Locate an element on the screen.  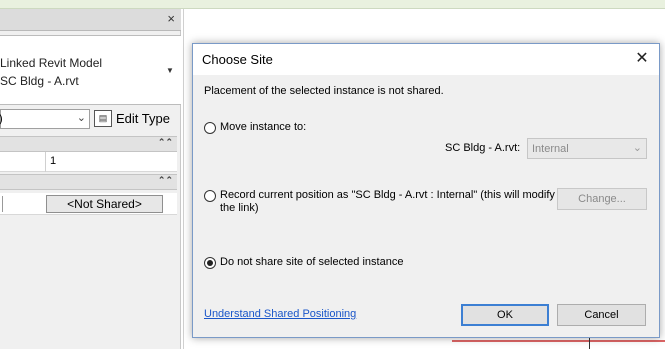
record-position-label-cont: the link) is located at coordinates (239, 208).